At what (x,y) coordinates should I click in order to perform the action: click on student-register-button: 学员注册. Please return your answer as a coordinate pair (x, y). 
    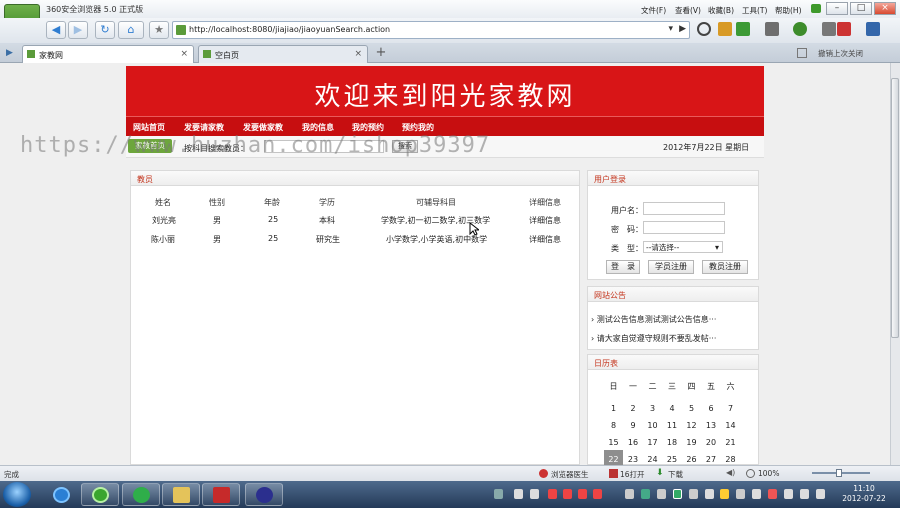
    Looking at the image, I should click on (671, 267).